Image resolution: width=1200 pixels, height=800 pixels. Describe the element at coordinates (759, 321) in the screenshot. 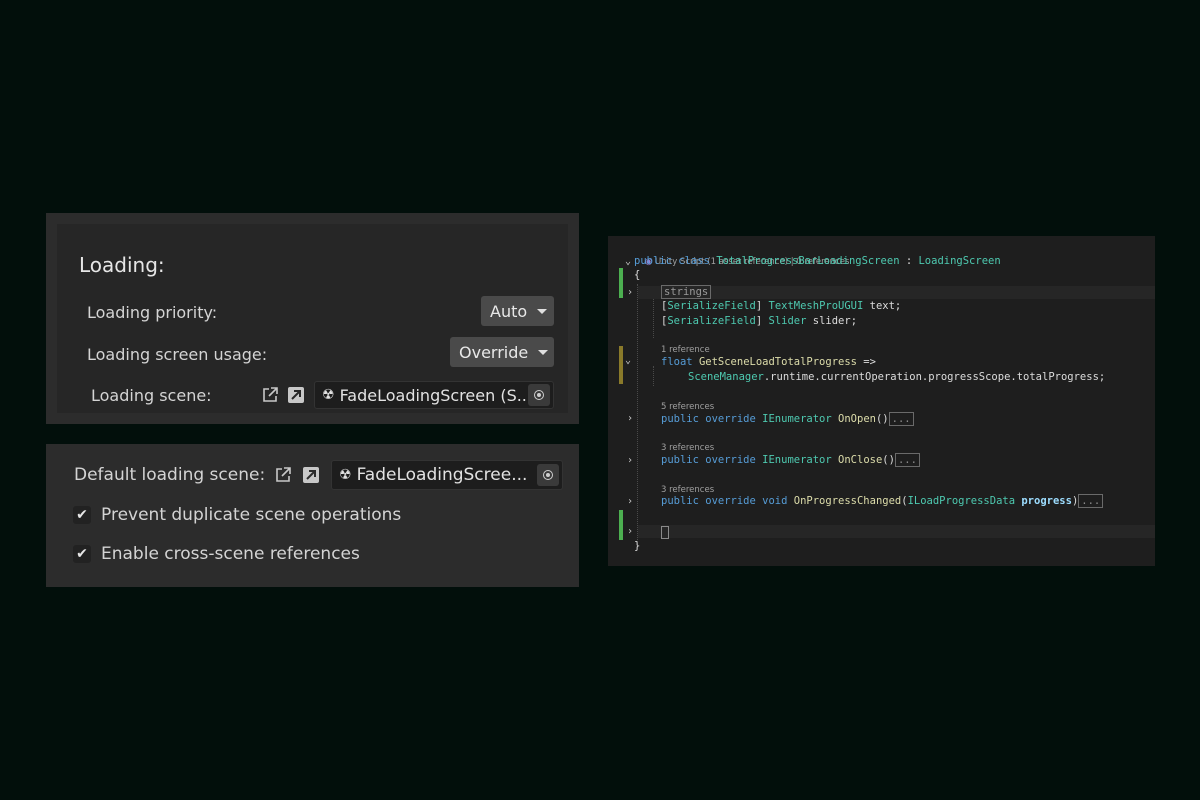

I see `code-line-field-slider: [SerializeField] Slider slider;` at that location.